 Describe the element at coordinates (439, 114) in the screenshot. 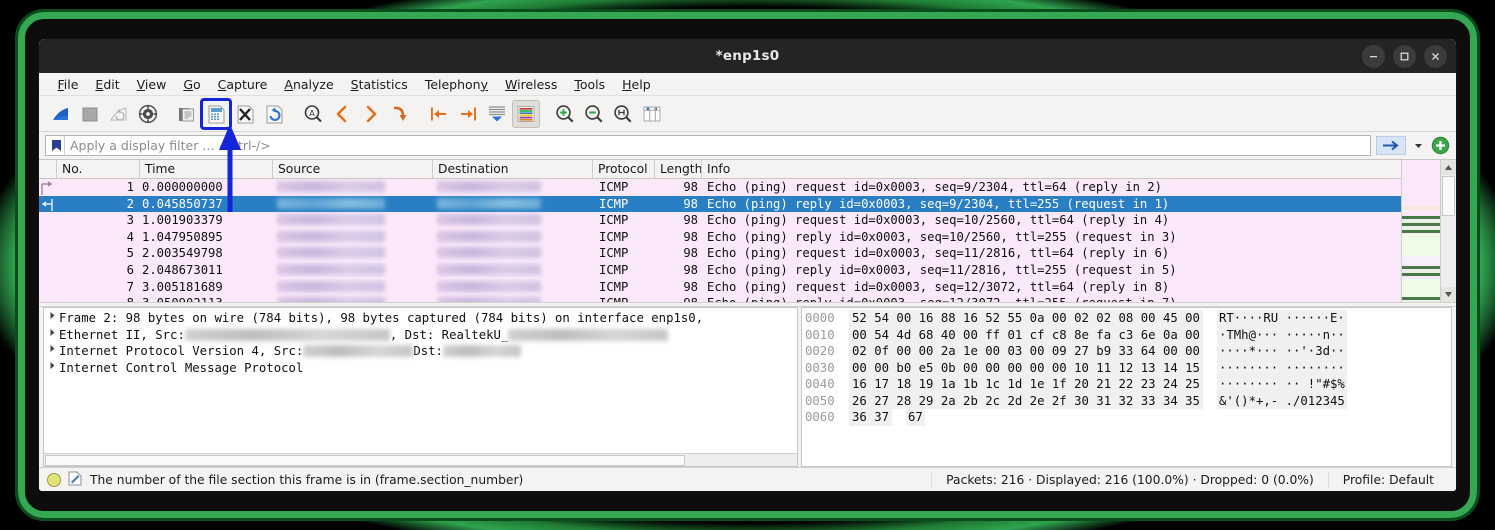

I see `go-to-first-packet-icon` at that location.